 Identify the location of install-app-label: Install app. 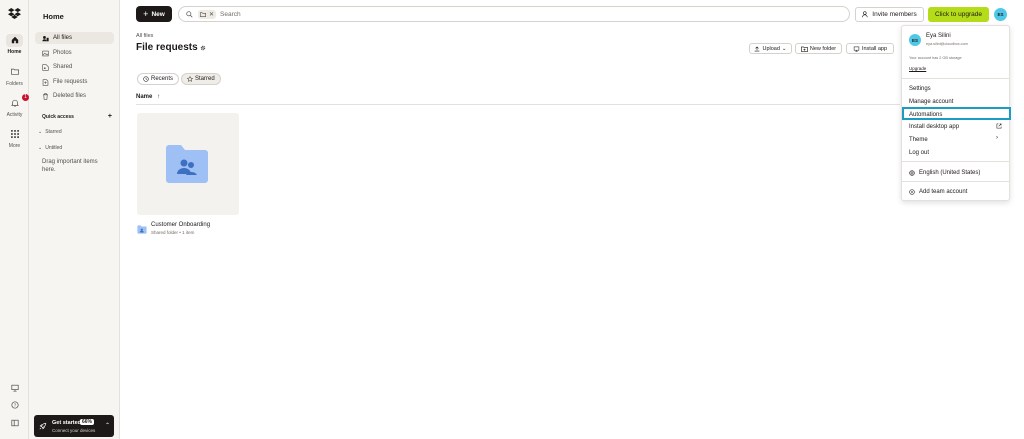
(874, 48).